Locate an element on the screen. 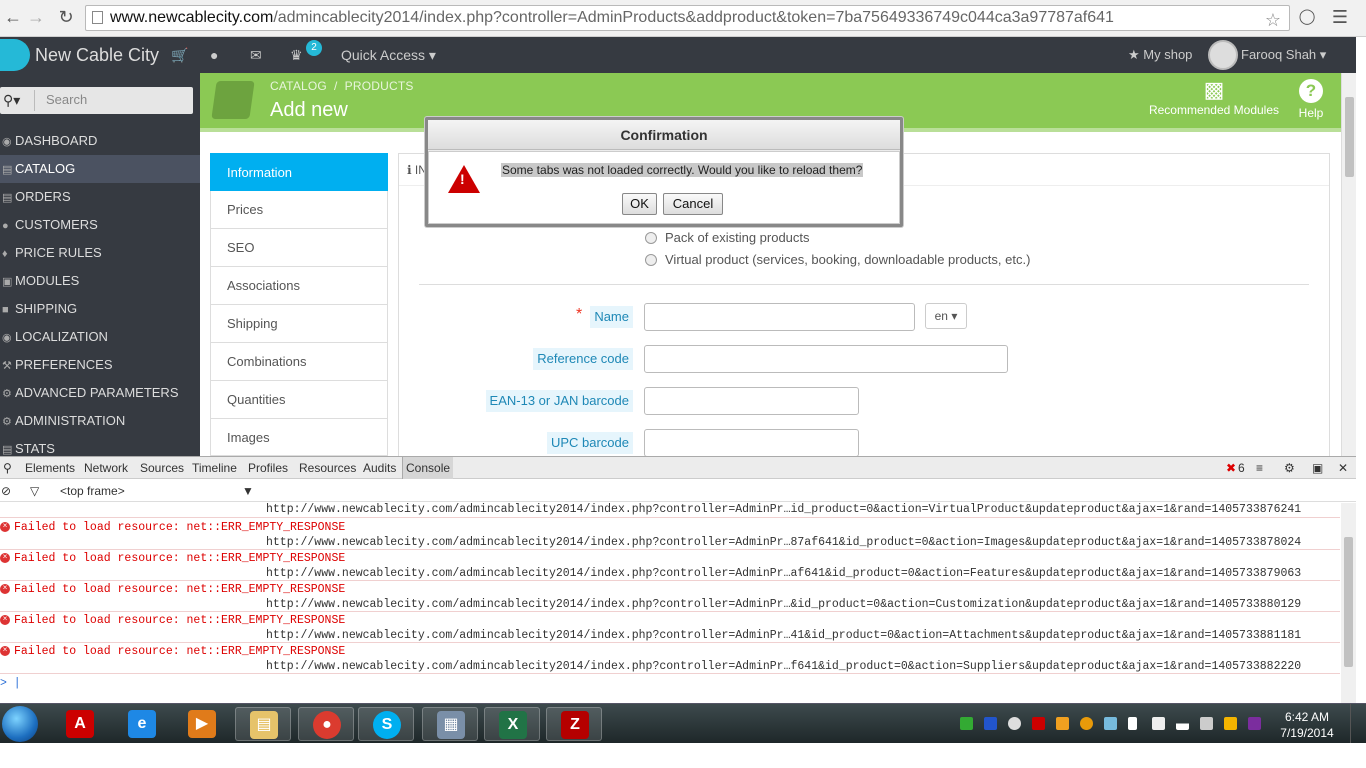 This screenshot has width=1366, height=768. radio-pack-product: Pack of existing products is located at coordinates (727, 237).